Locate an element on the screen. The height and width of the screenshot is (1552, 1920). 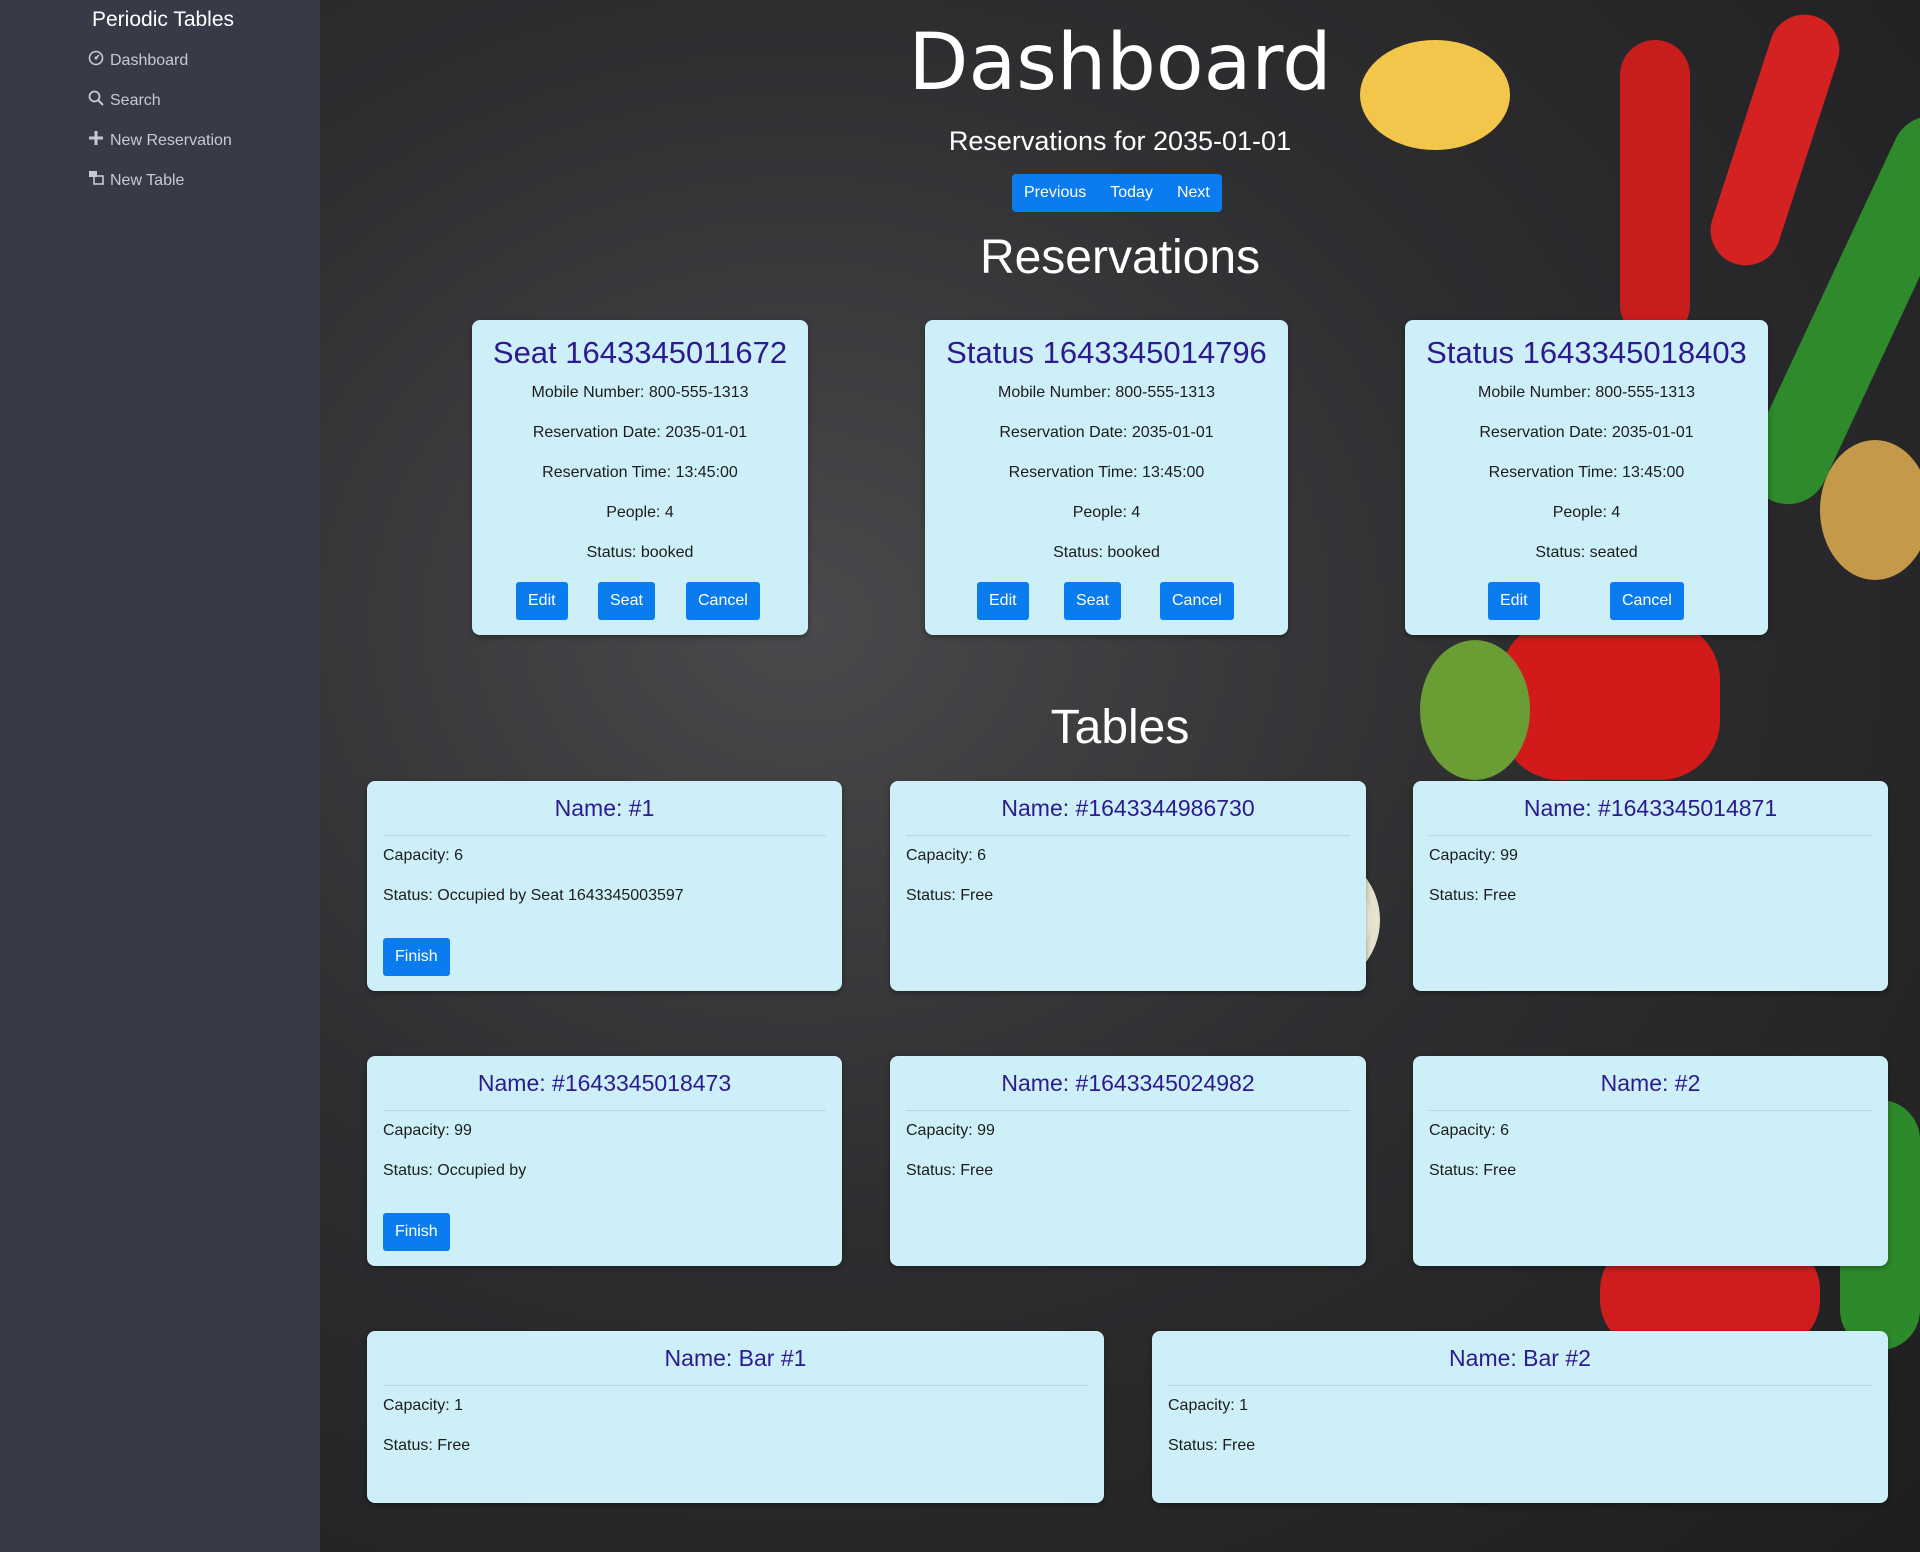
sidebar-item-new-reservation: New Reservation is located at coordinates (160, 140).